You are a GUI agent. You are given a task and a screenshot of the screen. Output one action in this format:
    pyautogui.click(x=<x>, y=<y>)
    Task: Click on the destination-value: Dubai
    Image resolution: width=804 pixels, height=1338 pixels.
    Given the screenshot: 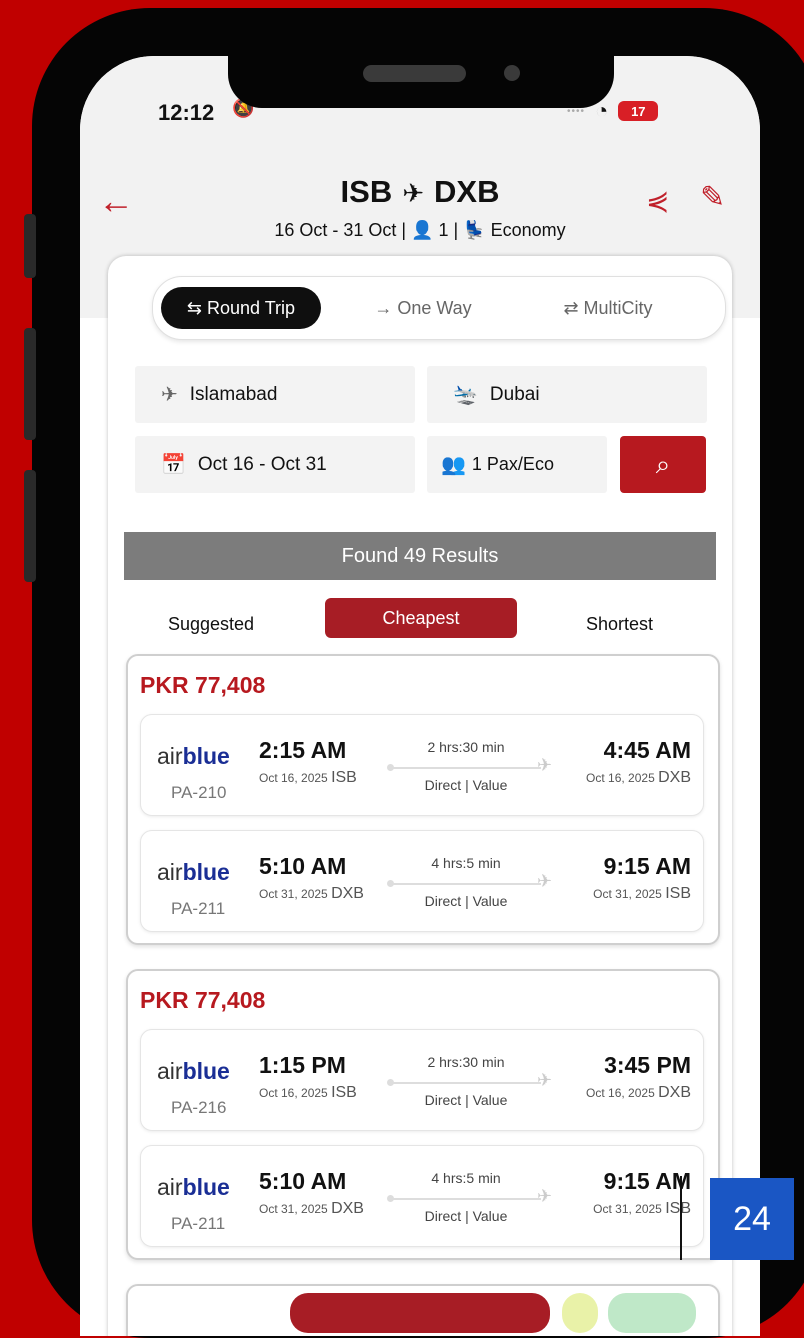 What is the action you would take?
    pyautogui.click(x=514, y=394)
    